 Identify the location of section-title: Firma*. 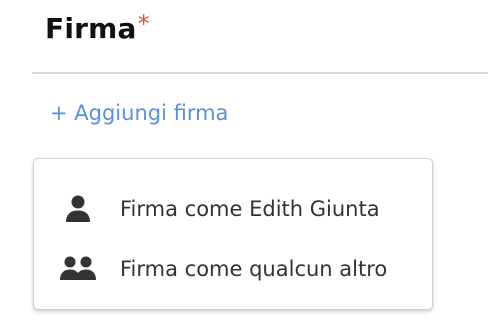
(97, 27).